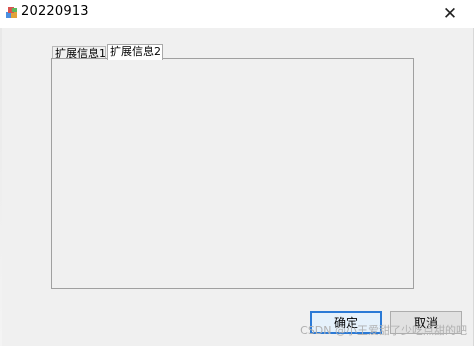 Image resolution: width=474 pixels, height=346 pixels. I want to click on close-icon: ✕, so click(450, 14).